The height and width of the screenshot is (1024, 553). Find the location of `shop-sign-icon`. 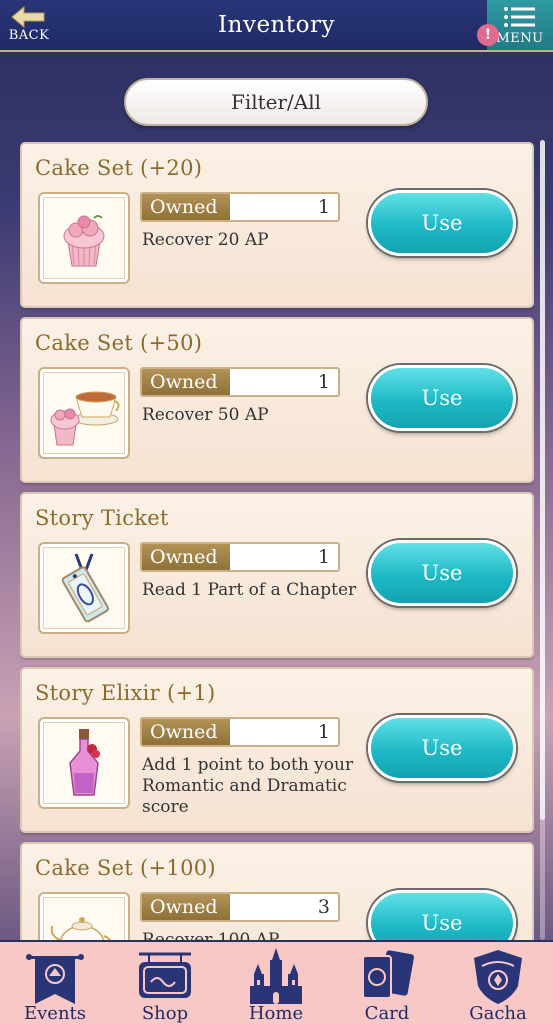

shop-sign-icon is located at coordinates (165, 975).